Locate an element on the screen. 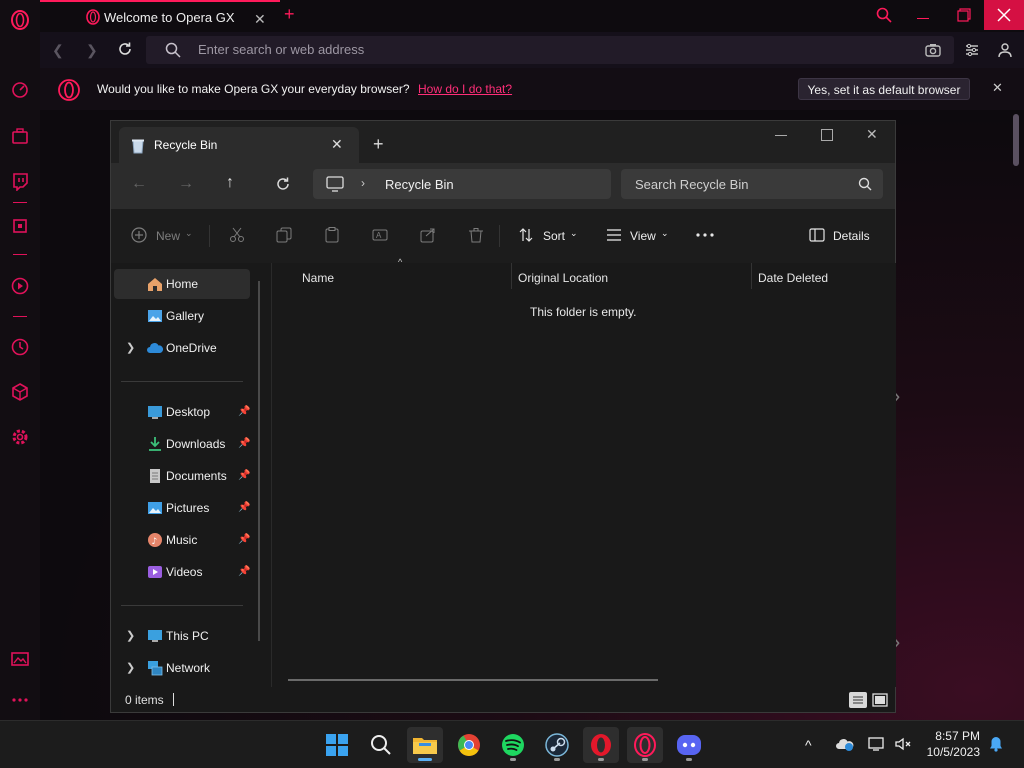  nav-item-documents: Documents 📌 is located at coordinates (182, 476).